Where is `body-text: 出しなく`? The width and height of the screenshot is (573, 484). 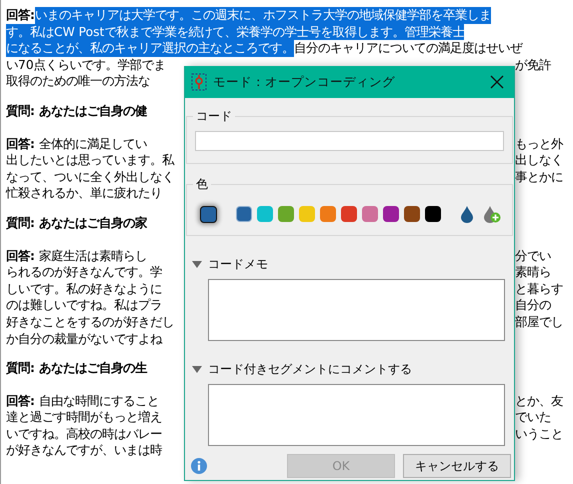
body-text: 出しなく is located at coordinates (539, 160).